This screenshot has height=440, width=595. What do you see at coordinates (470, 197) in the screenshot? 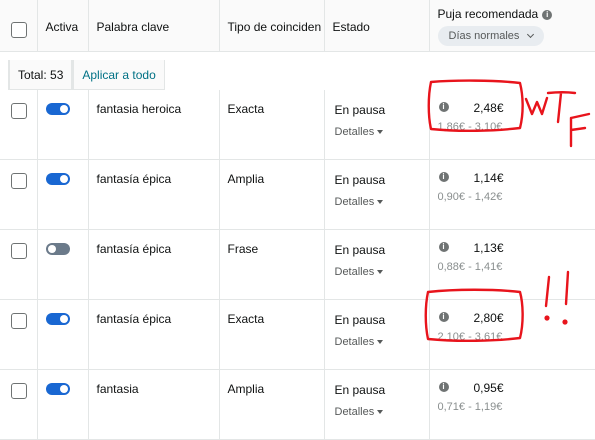
I see `bid-range: 0,90€ - 1,42€` at bounding box center [470, 197].